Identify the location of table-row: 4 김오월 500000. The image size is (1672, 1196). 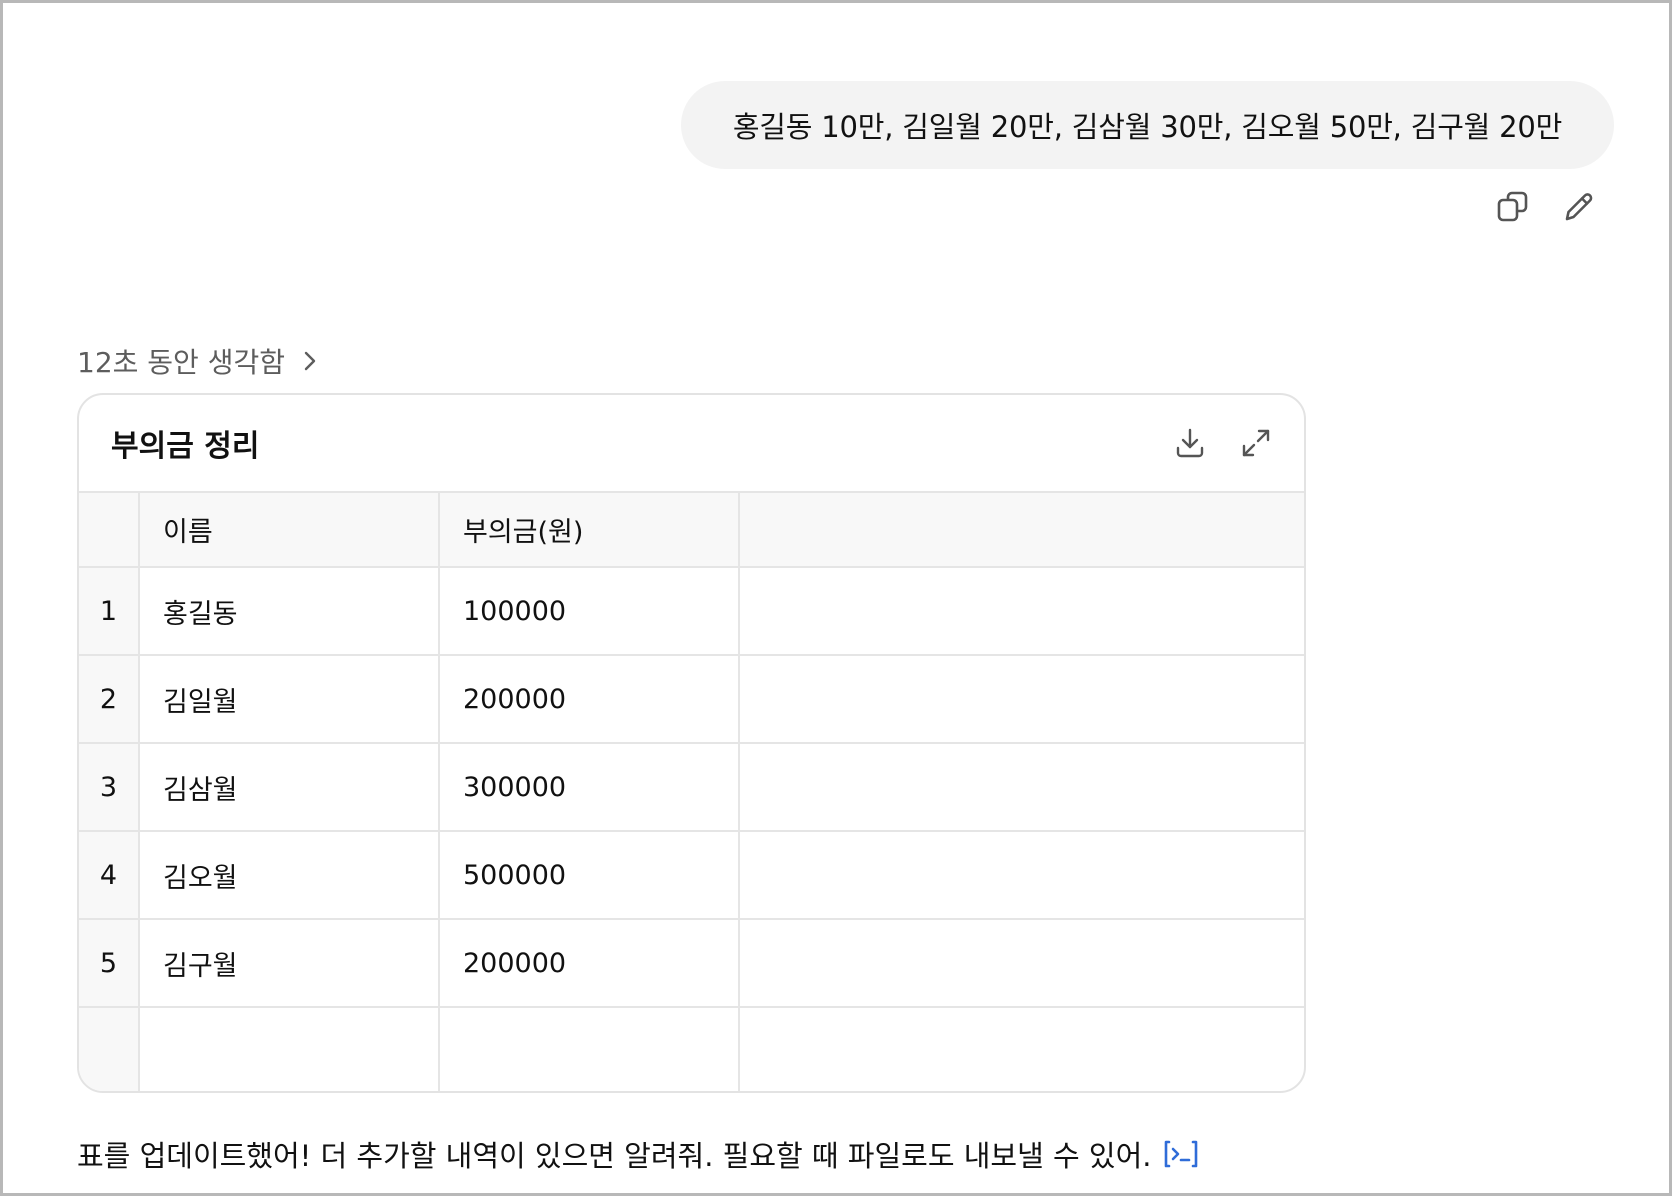
(691, 875).